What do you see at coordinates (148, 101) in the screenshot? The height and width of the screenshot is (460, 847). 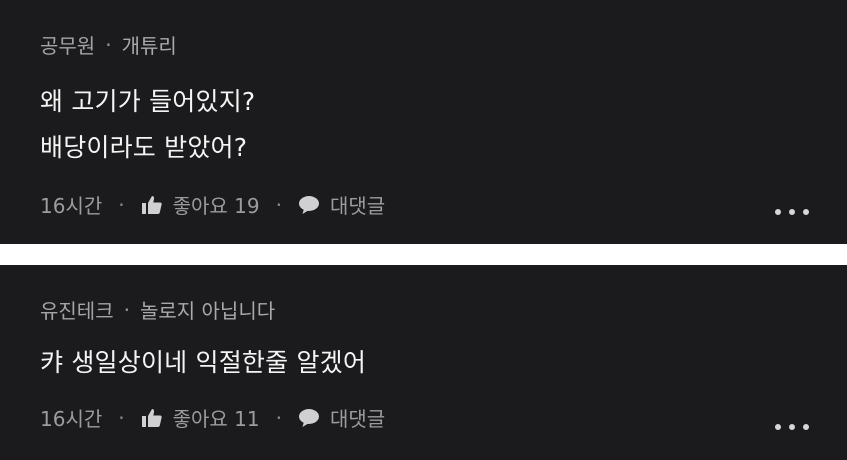 I see `comment-text-line: 왜 고기가 들어있지?` at bounding box center [148, 101].